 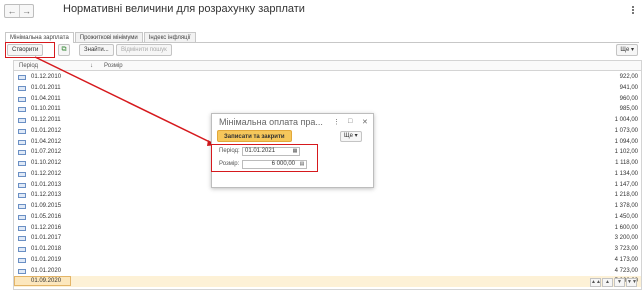 What do you see at coordinates (113, 66) in the screenshot?
I see `column-amount: Розмір` at bounding box center [113, 66].